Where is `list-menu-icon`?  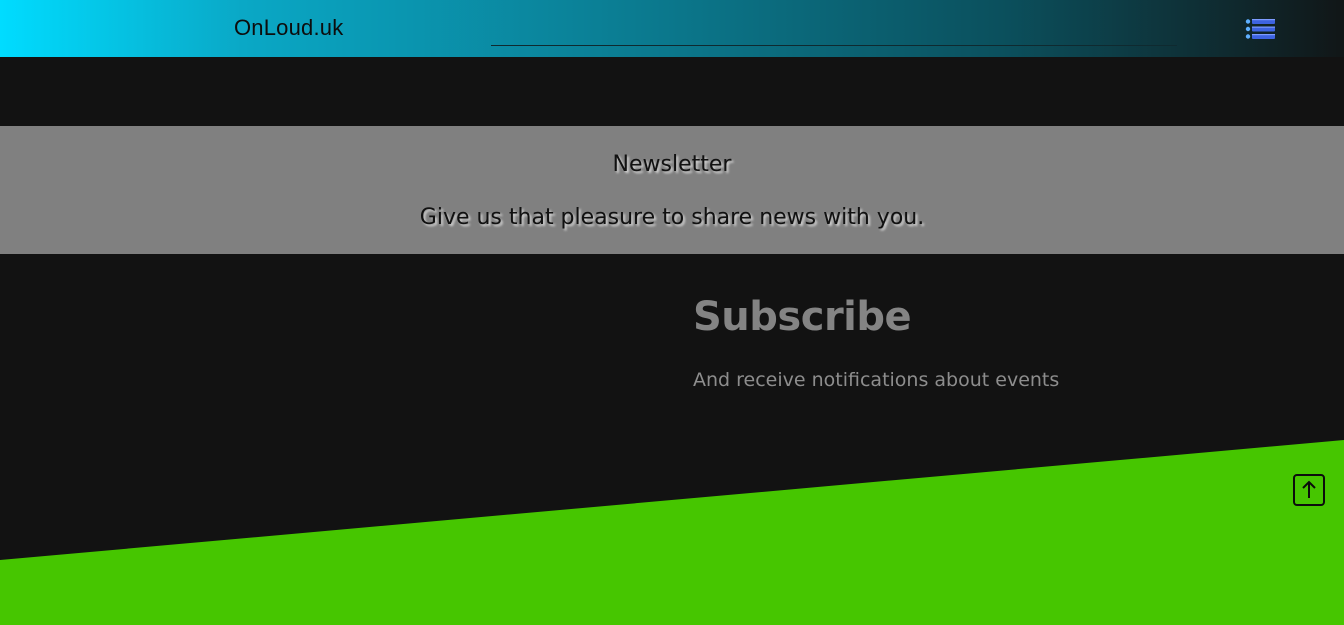
list-menu-icon is located at coordinates (1260, 29).